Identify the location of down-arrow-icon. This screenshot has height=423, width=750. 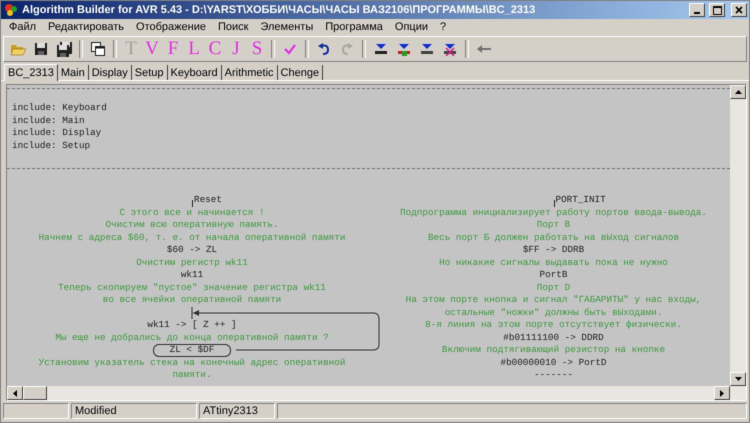
(738, 379).